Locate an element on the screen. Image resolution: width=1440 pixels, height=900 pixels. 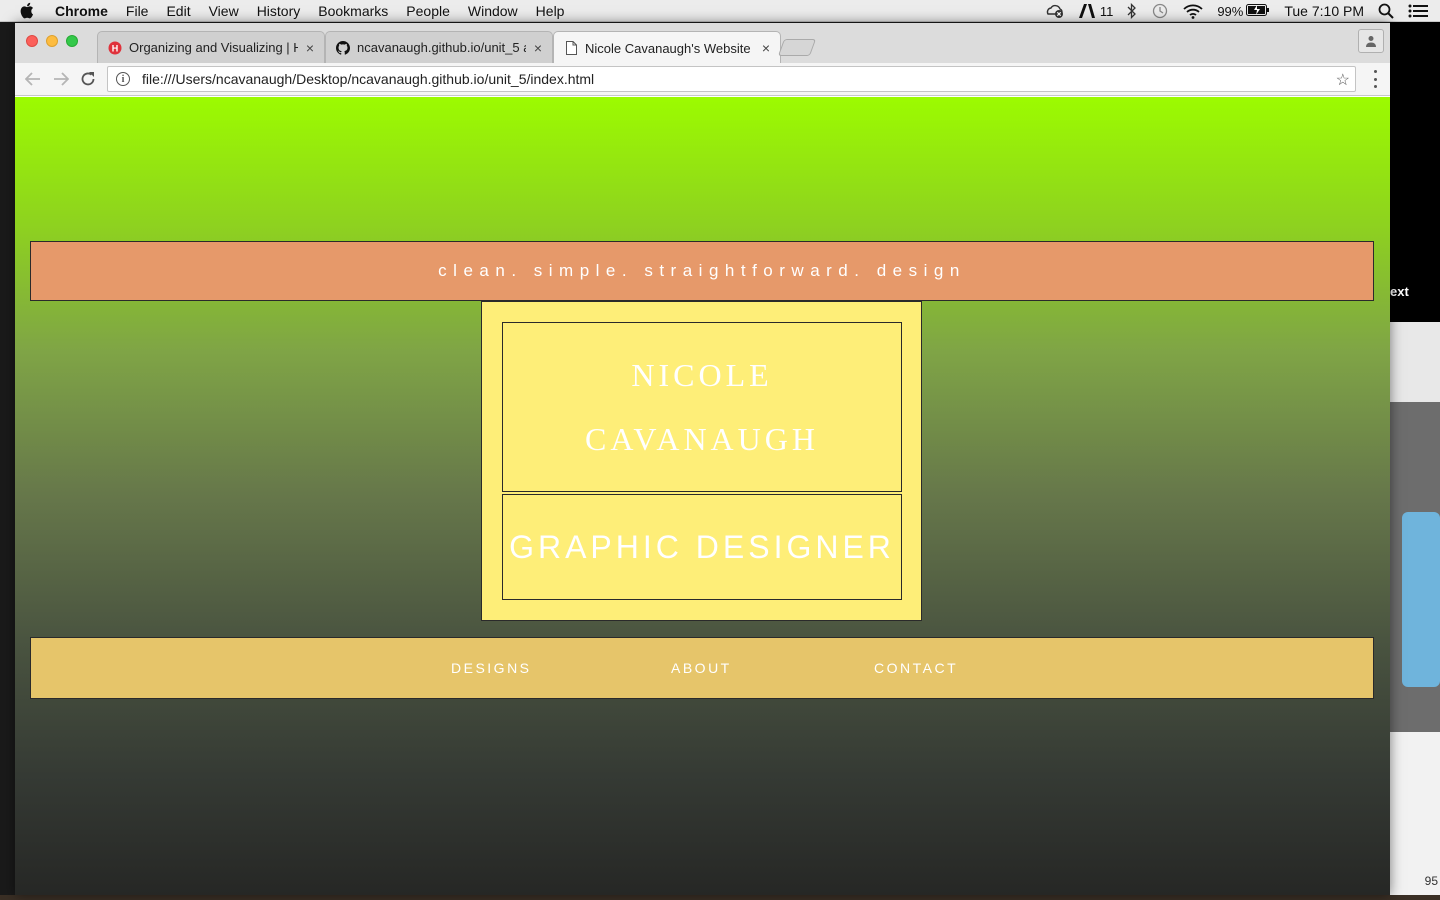
adobe-count: 11 is located at coordinates (1106, 11).